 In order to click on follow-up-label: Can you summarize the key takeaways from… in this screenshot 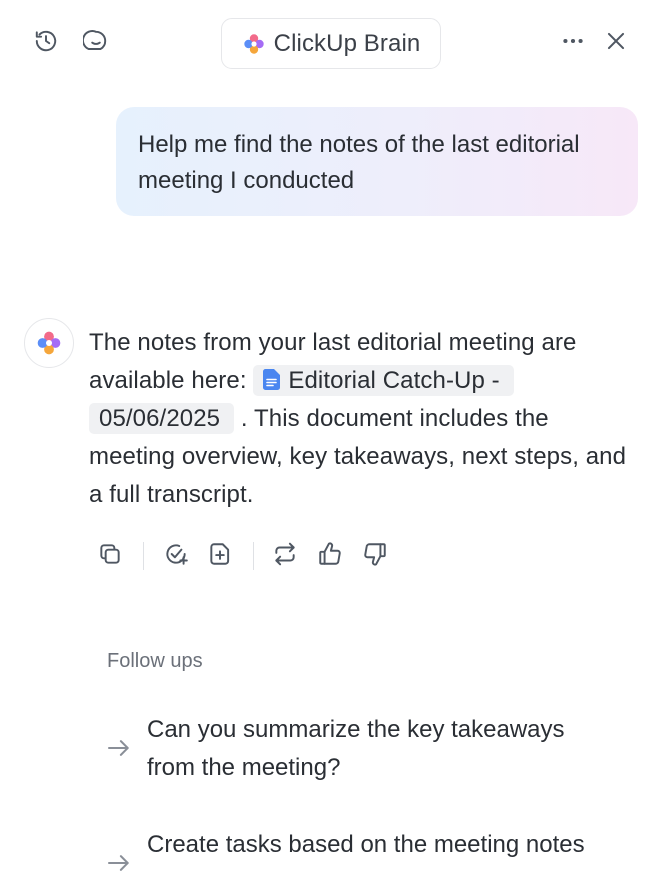, I will do `click(356, 748)`.